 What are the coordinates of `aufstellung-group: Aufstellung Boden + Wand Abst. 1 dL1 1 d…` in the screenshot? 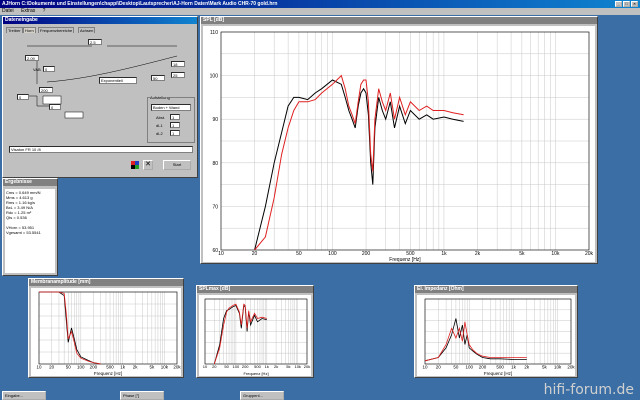 It's located at (171, 119).